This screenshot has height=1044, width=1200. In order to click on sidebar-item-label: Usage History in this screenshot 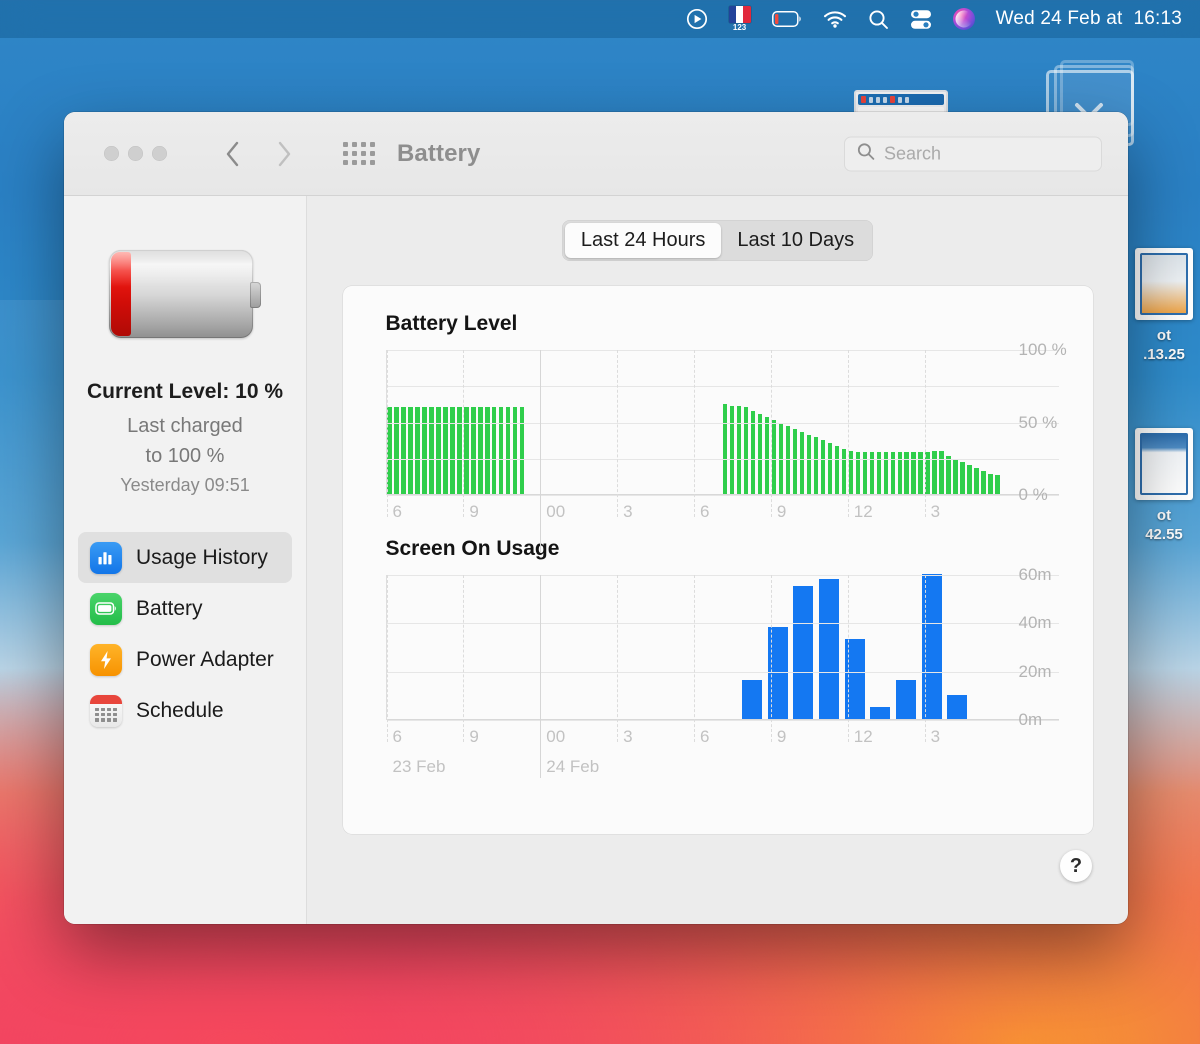, I will do `click(202, 557)`.